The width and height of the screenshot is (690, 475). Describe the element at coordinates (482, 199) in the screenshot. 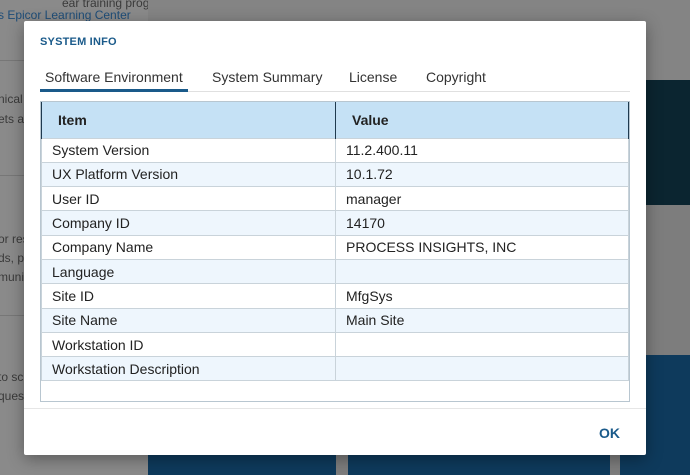

I see `value-cell: manager` at that location.